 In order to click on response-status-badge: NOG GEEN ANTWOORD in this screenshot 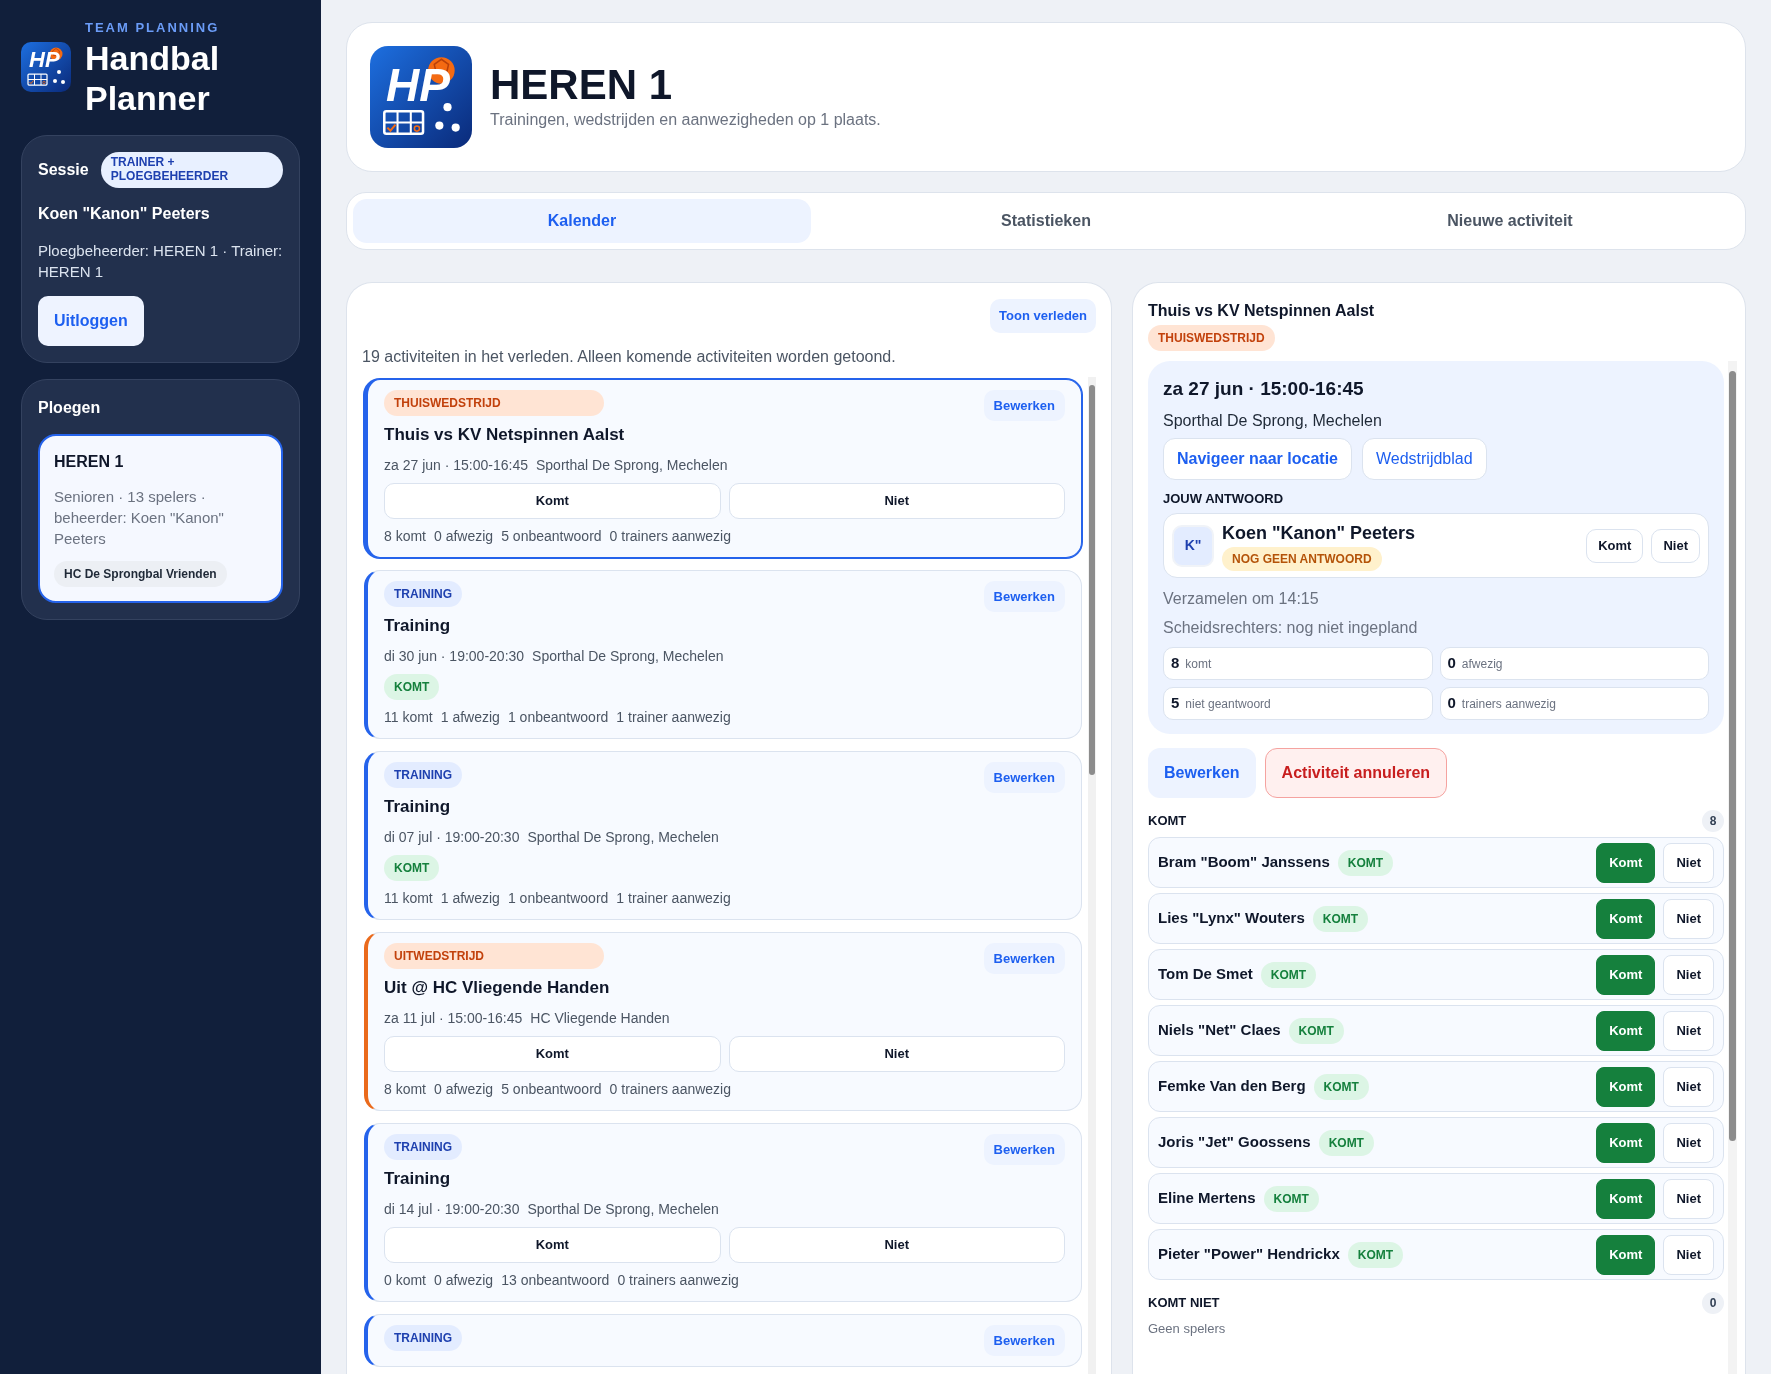, I will do `click(1302, 559)`.